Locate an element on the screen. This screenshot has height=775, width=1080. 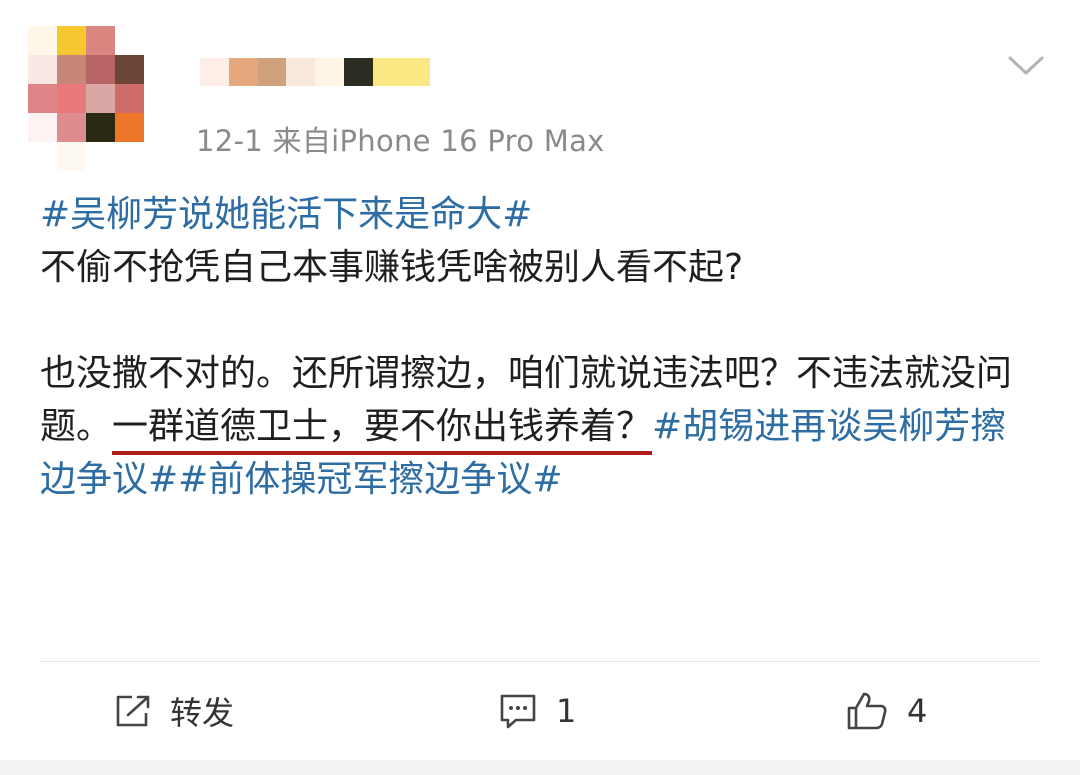
action-bar: 转发 1 4 is located at coordinates (540, 710).